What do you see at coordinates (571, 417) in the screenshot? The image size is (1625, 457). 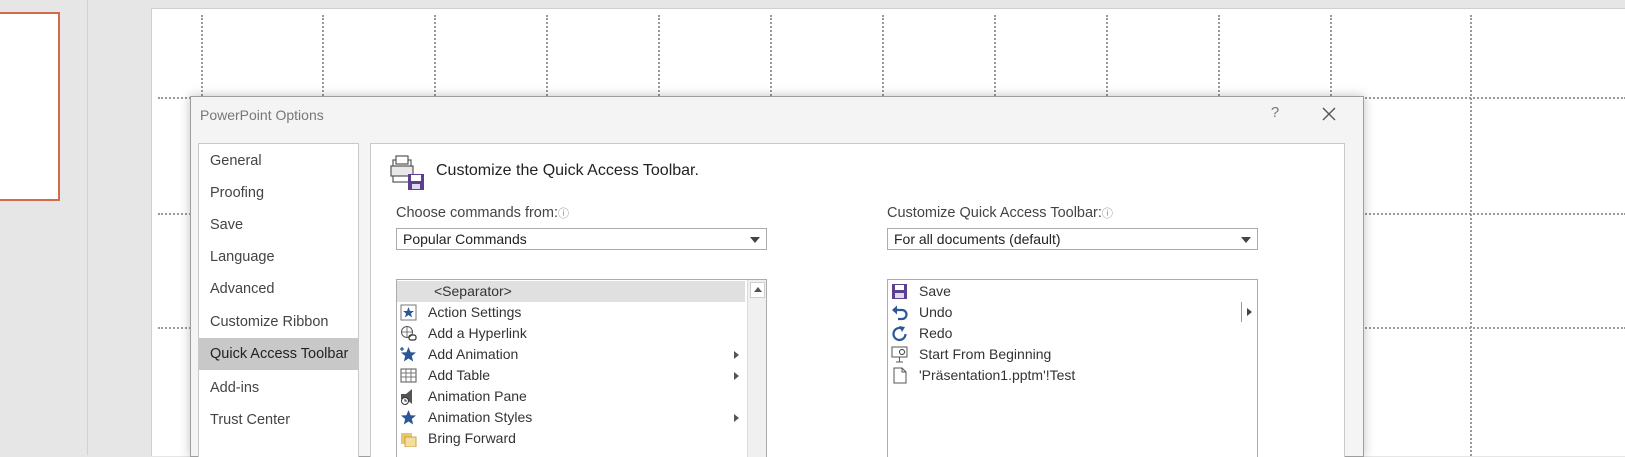 I see `list-item-animation-styles: Animation Styles` at bounding box center [571, 417].